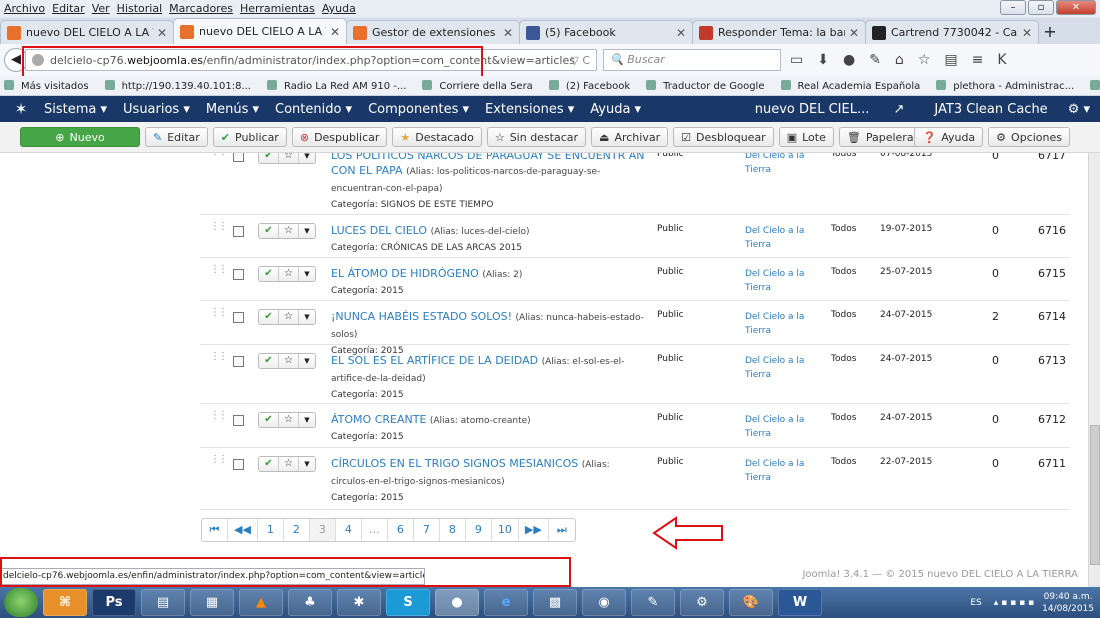 The width and height of the screenshot is (1100, 618). Describe the element at coordinates (454, 463) in the screenshot. I see `article-title-link: CÍRCULOS EN EL TRIGO SIGNOS MESIANICOS` at that location.